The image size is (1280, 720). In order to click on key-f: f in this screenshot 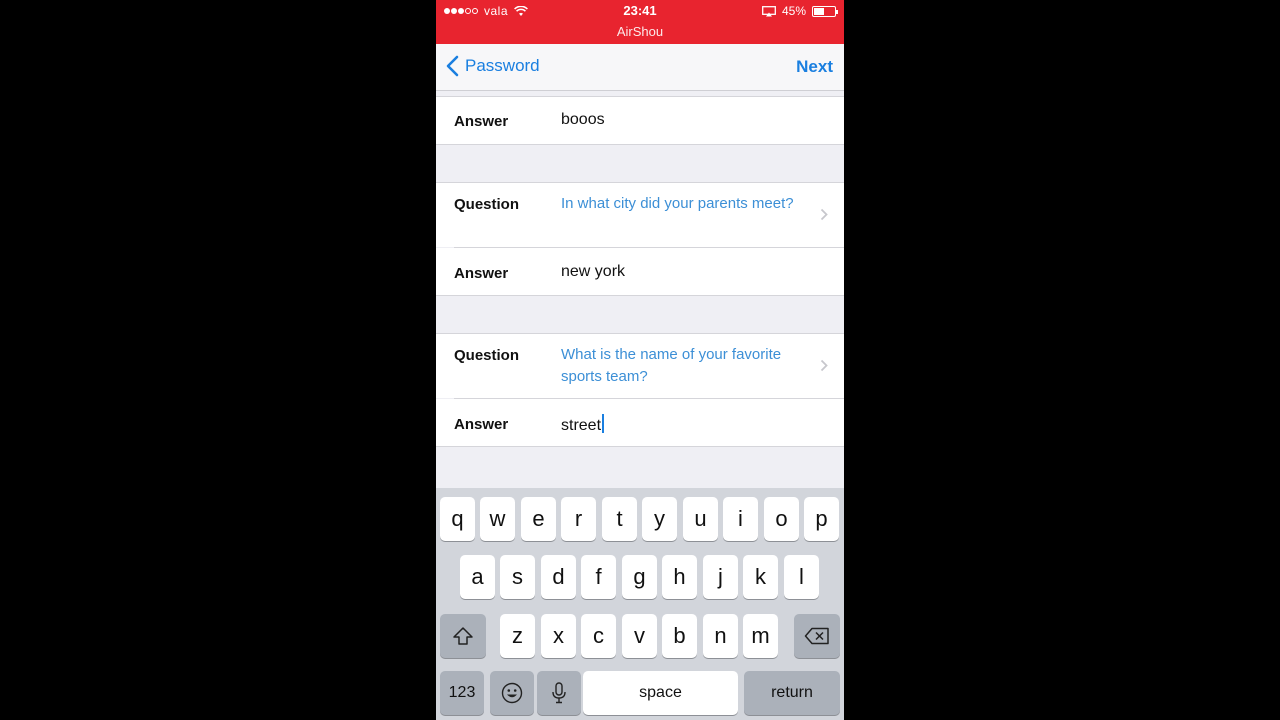, I will do `click(598, 577)`.